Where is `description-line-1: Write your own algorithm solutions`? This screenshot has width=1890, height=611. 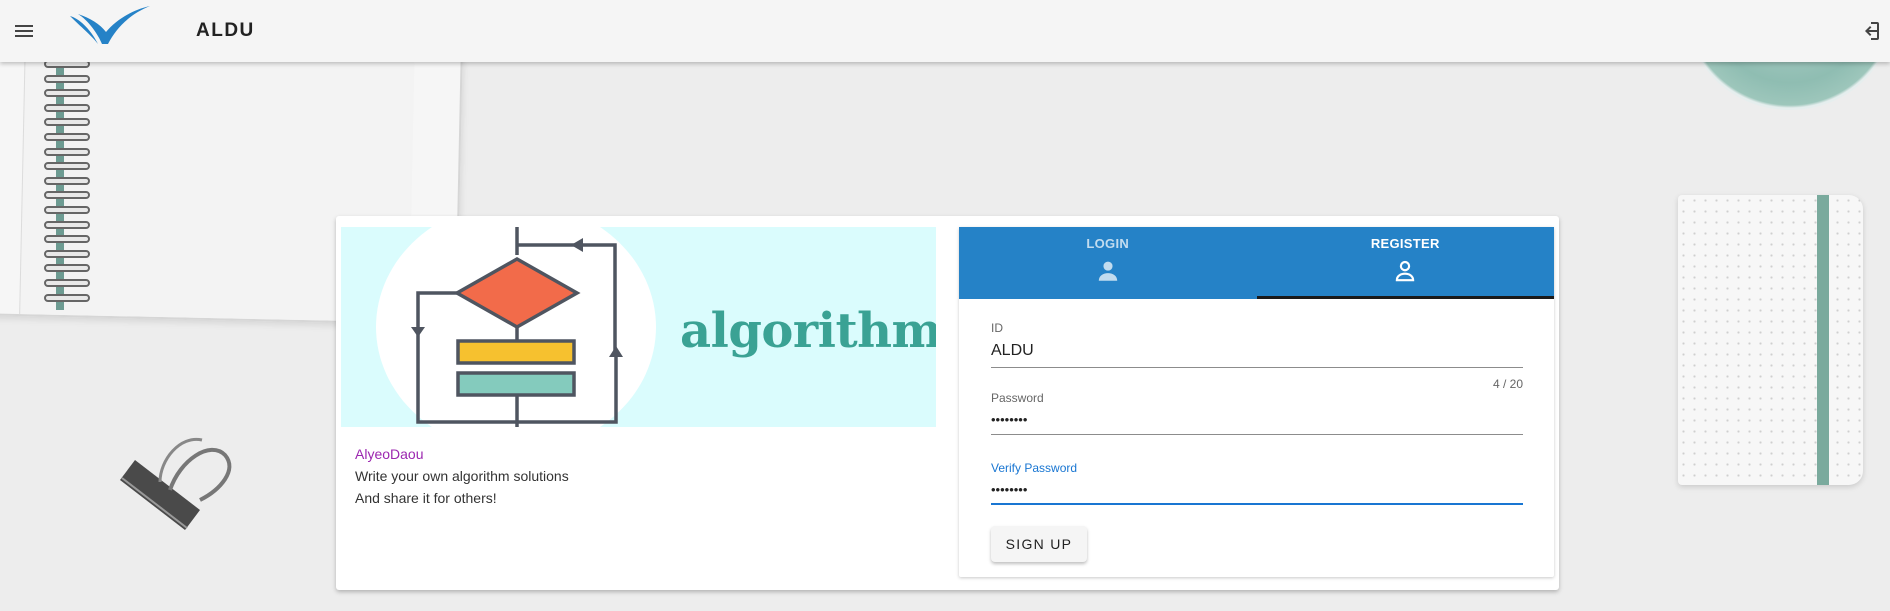
description-line-1: Write your own algorithm solutions is located at coordinates (462, 476).